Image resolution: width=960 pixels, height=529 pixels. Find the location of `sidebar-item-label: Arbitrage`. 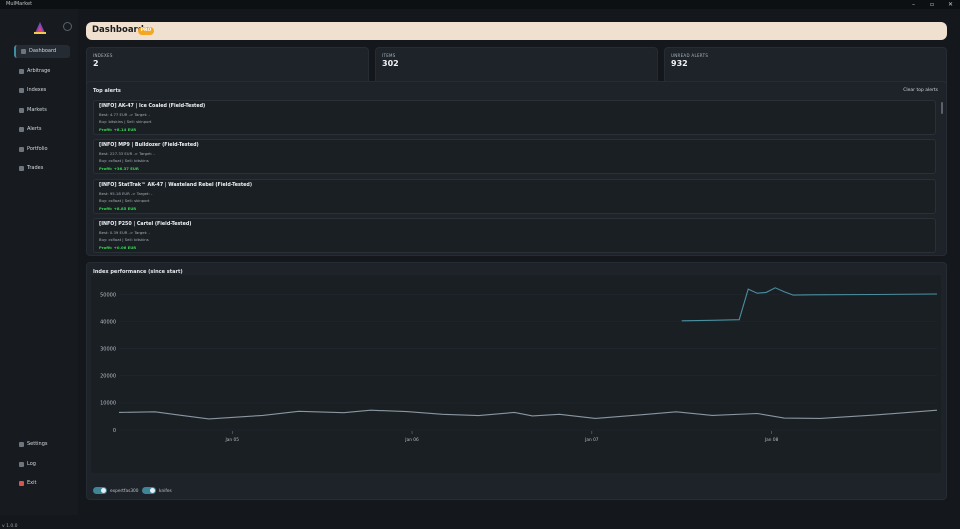

sidebar-item-label: Arbitrage is located at coordinates (39, 70).